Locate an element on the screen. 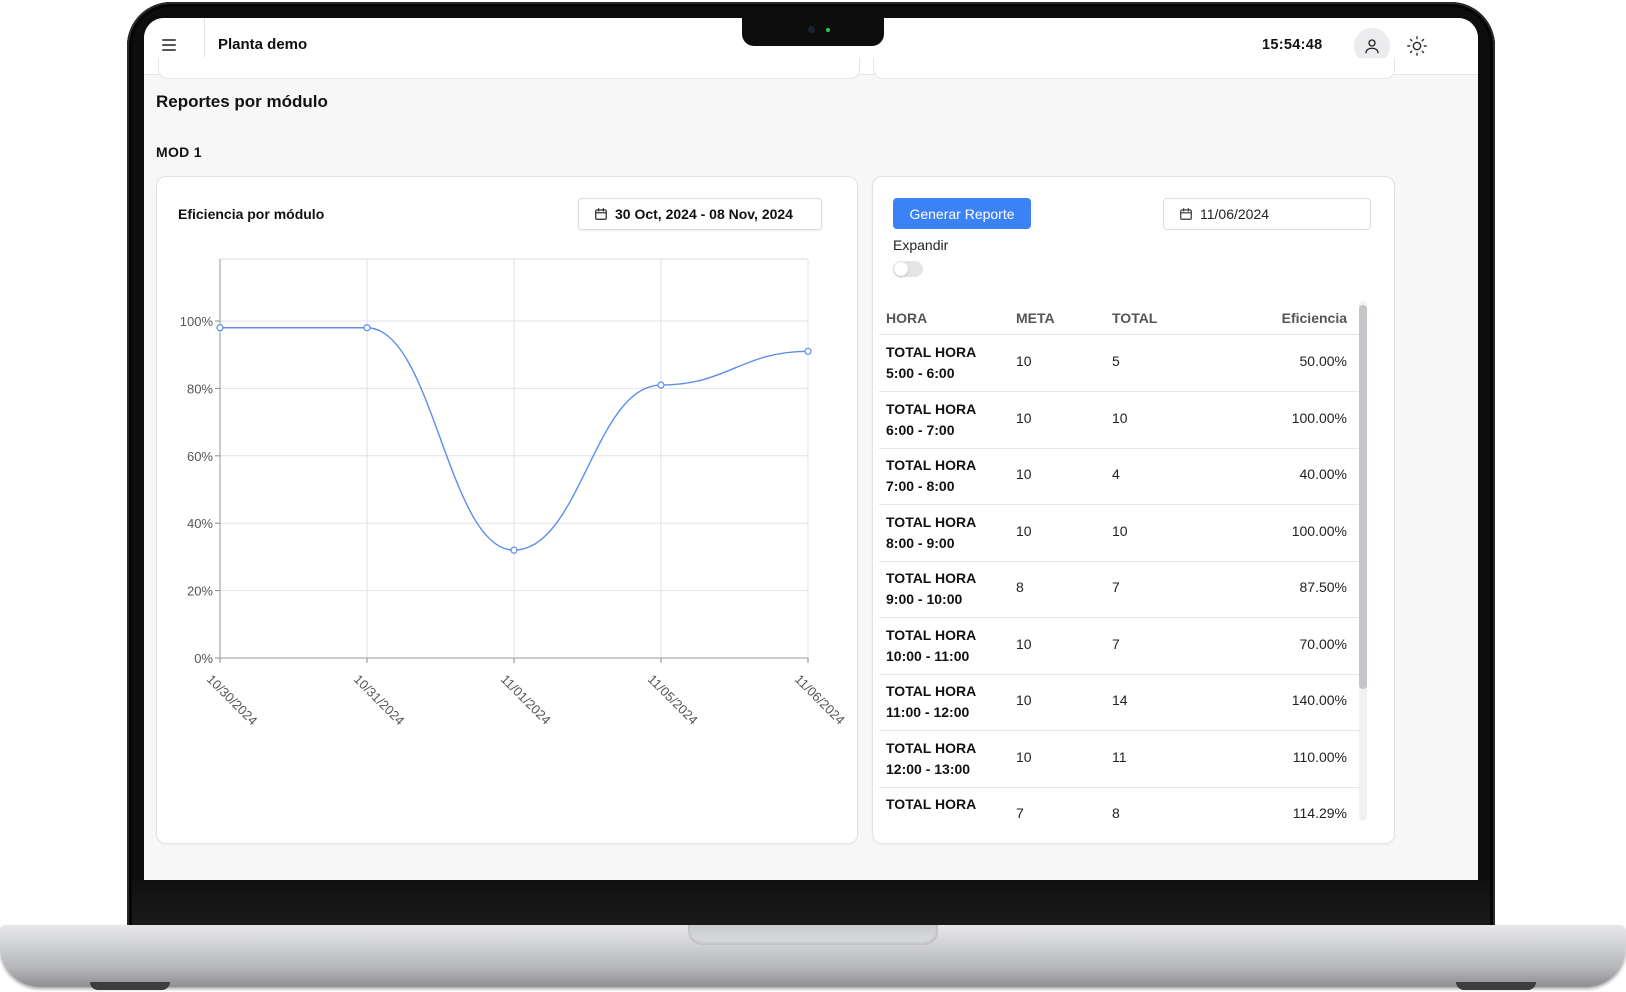  expand-label: Expandir is located at coordinates (921, 245).